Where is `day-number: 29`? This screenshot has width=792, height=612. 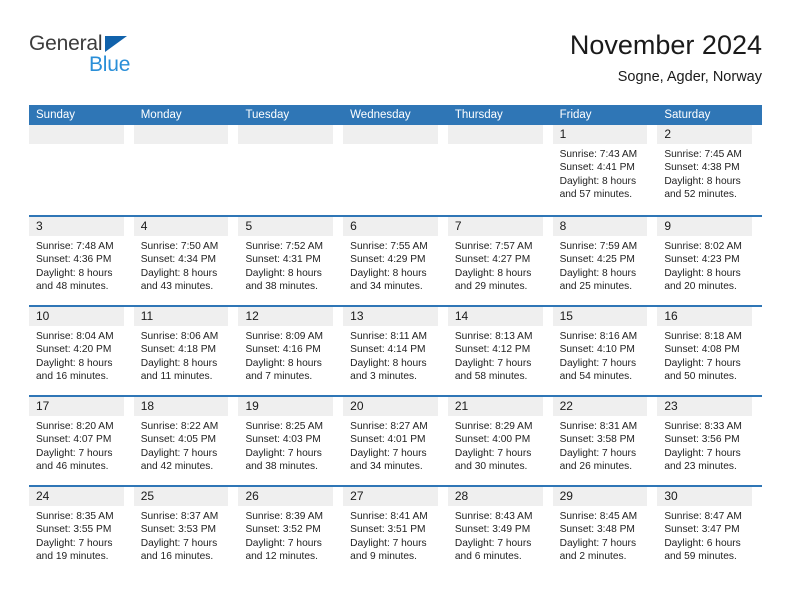 day-number: 29 is located at coordinates (600, 496).